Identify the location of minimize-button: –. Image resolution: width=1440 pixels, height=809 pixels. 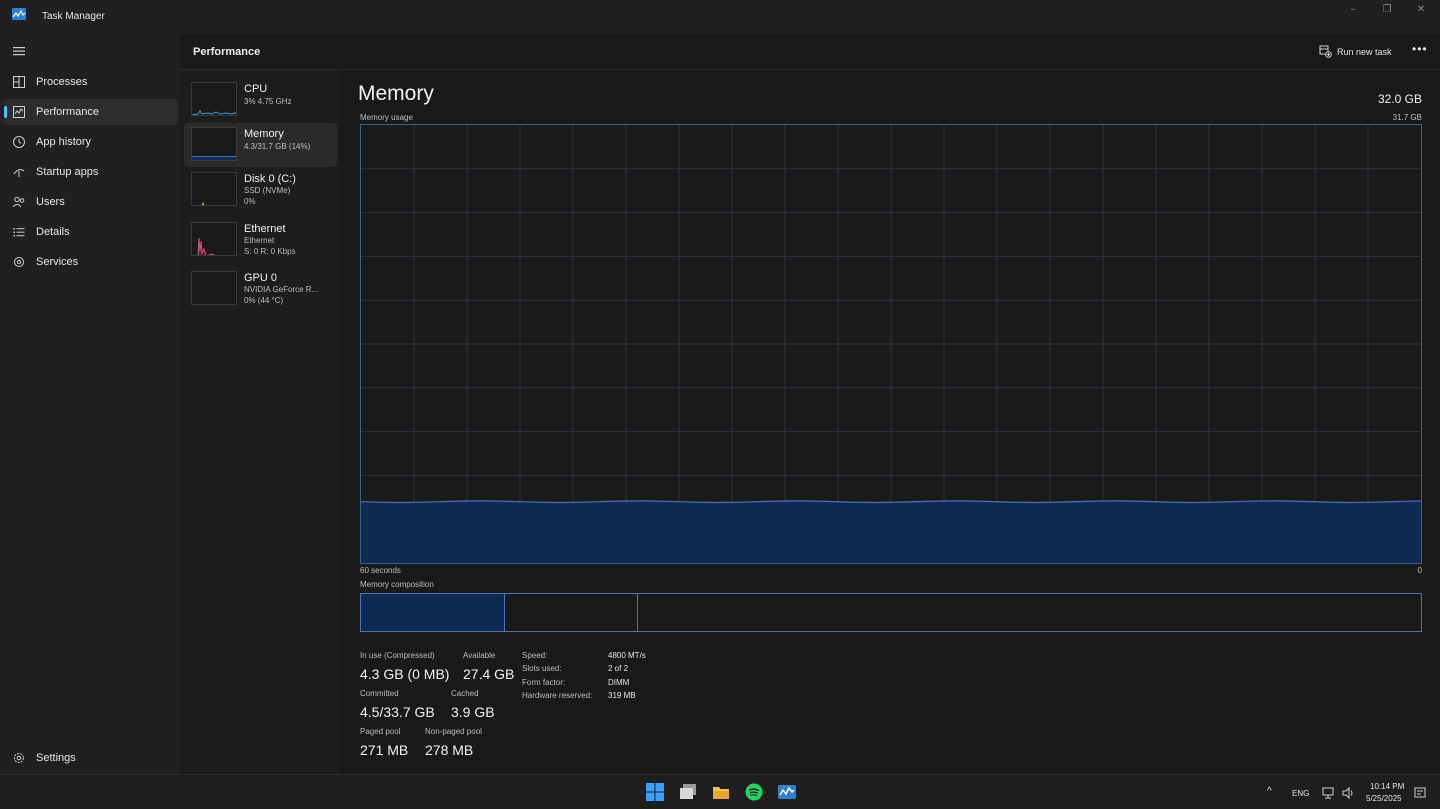
(1353, 12).